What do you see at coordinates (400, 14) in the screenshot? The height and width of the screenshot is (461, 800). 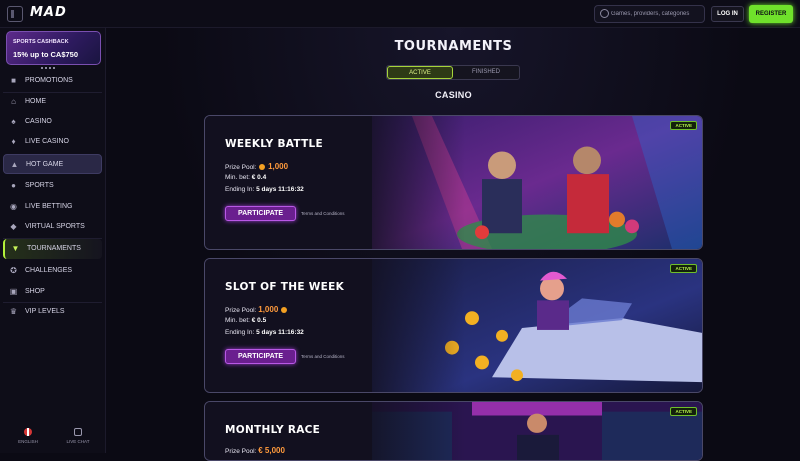 I see `top-bar: MAD LOG IN REGISTER` at bounding box center [400, 14].